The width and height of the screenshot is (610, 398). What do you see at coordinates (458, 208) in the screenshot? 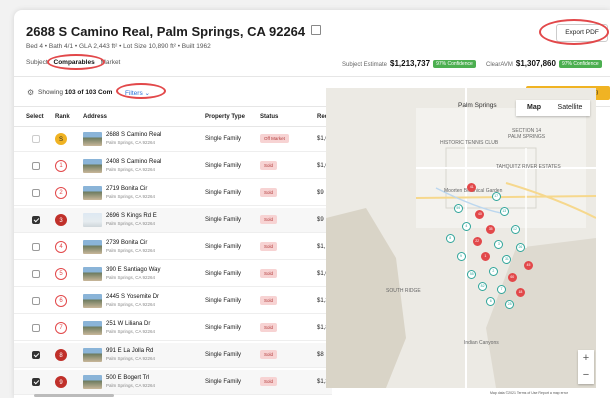
I see `map-pin: 59` at bounding box center [458, 208].